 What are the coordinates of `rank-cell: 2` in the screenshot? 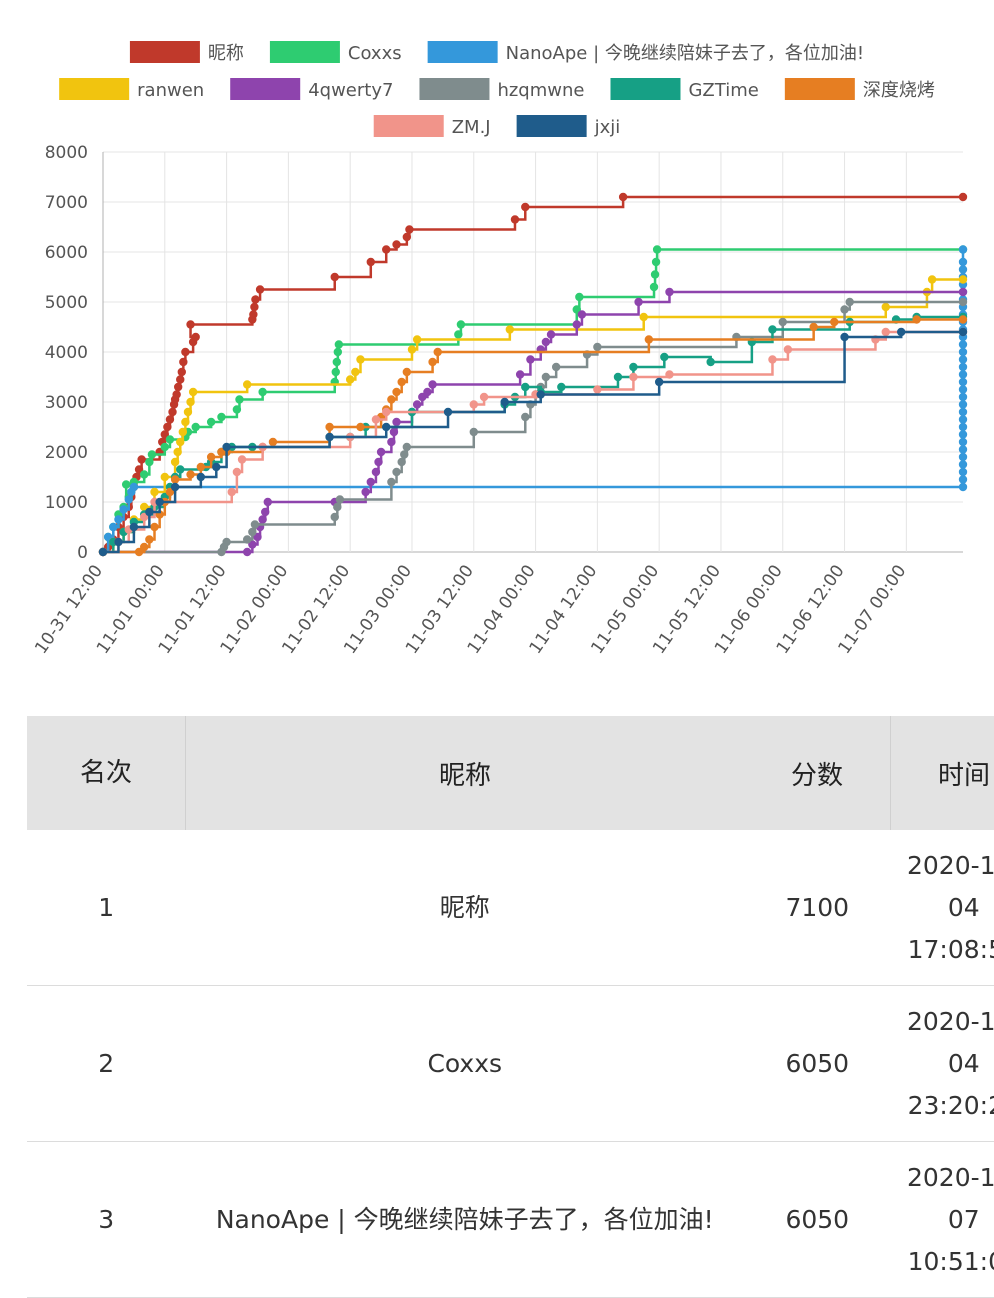 It's located at (106, 1064).